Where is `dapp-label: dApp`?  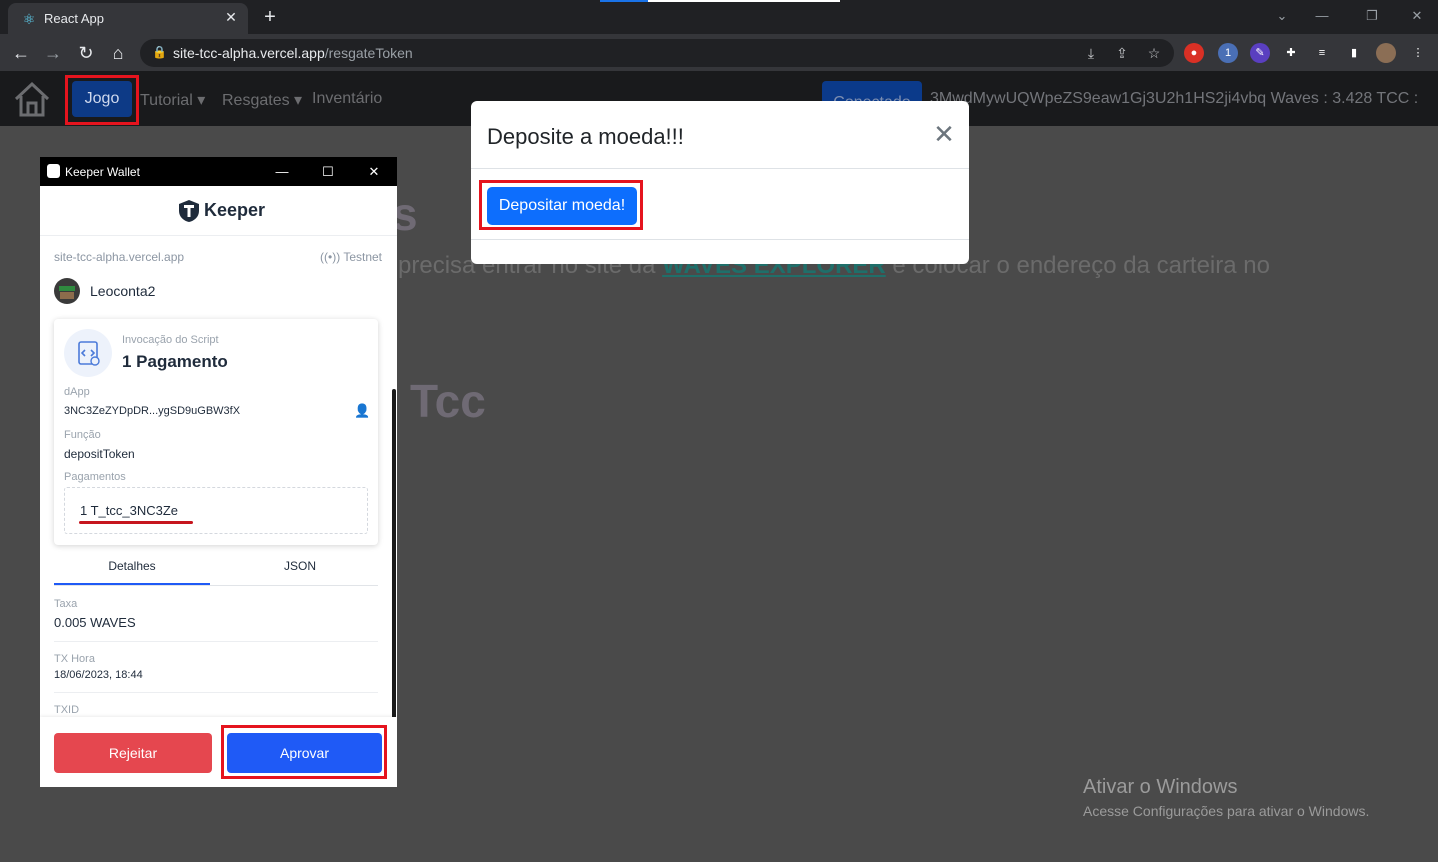
dapp-label: dApp is located at coordinates (77, 392).